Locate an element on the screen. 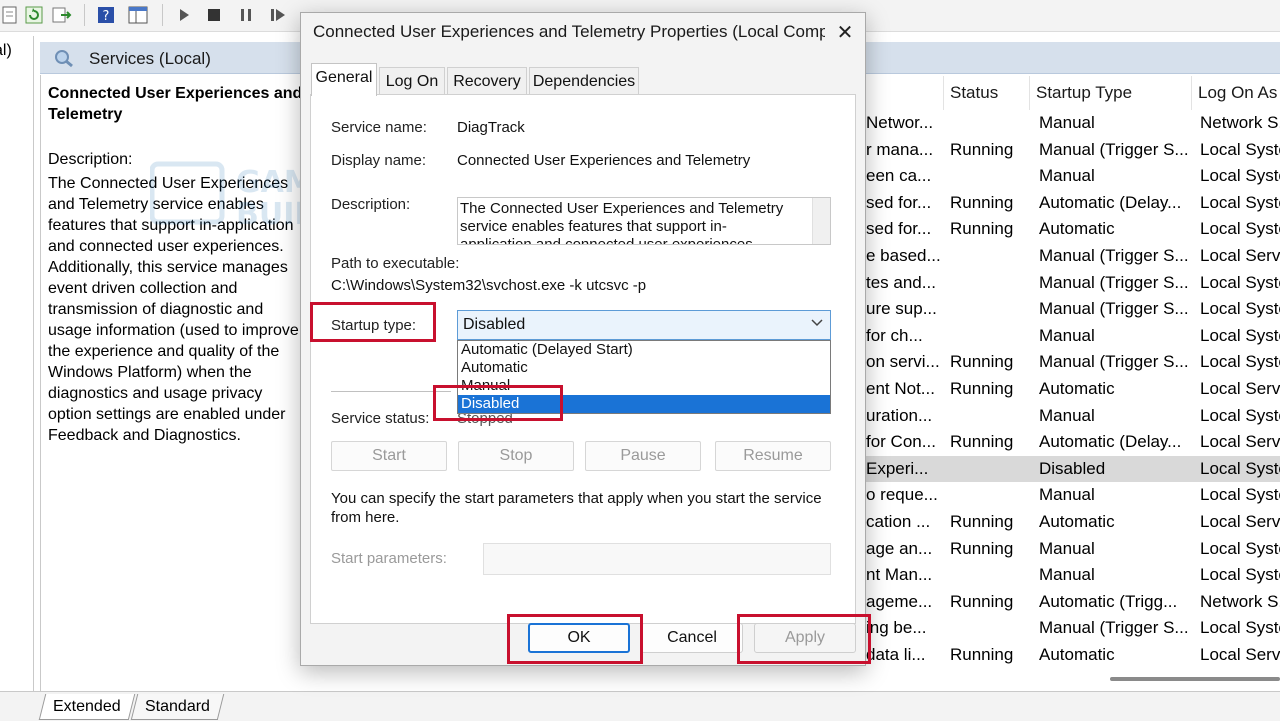 This screenshot has height=721, width=1280. tab-extended: Extended is located at coordinates (86, 707).